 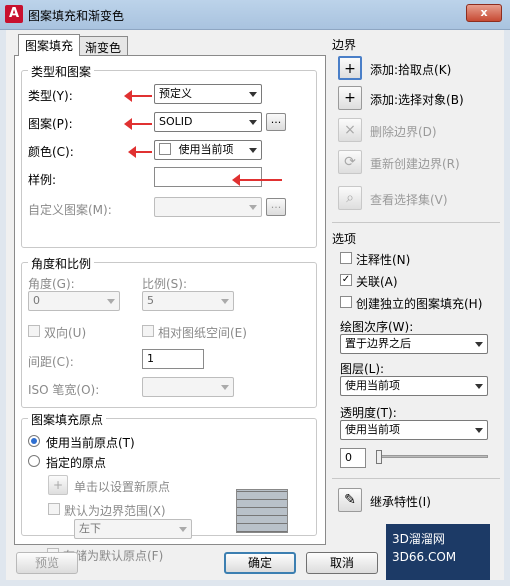 What do you see at coordinates (424, 557) in the screenshot?
I see `watermark-line2: 3D66.COM` at bounding box center [424, 557].